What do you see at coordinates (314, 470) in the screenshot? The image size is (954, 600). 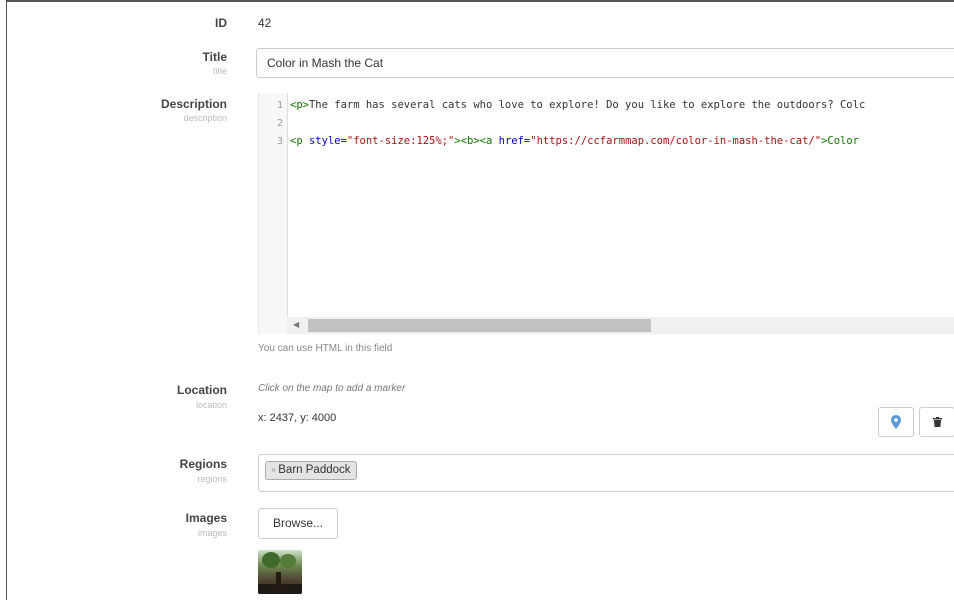 I see `region-tag-label: Barn Paddock` at bounding box center [314, 470].